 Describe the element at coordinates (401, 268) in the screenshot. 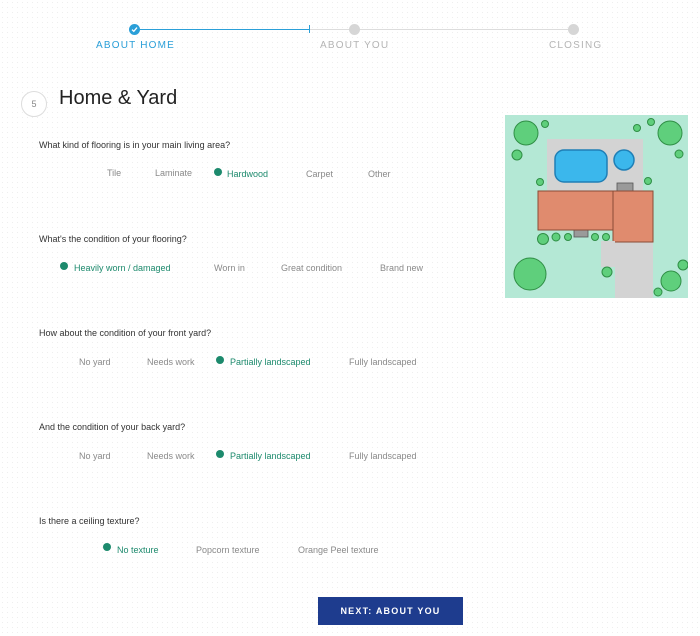

I see `option-brand-new: Brand new` at that location.